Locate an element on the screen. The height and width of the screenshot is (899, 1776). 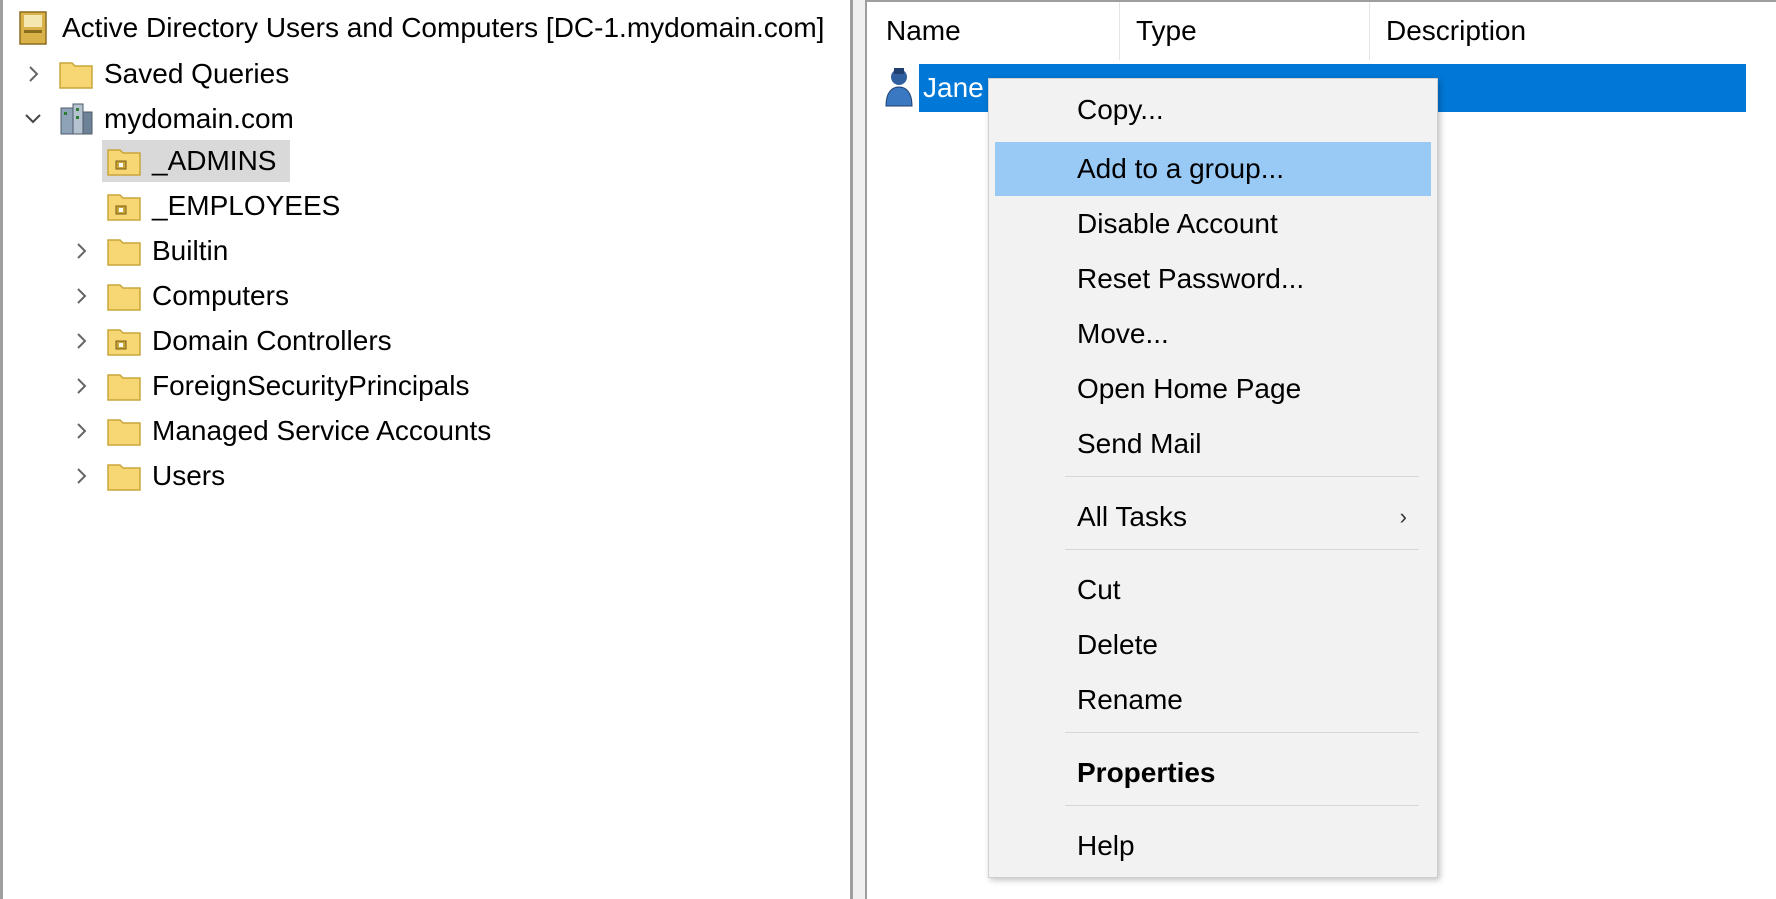
tree-item-saved-queries: Saved Queries is located at coordinates (173, 74).